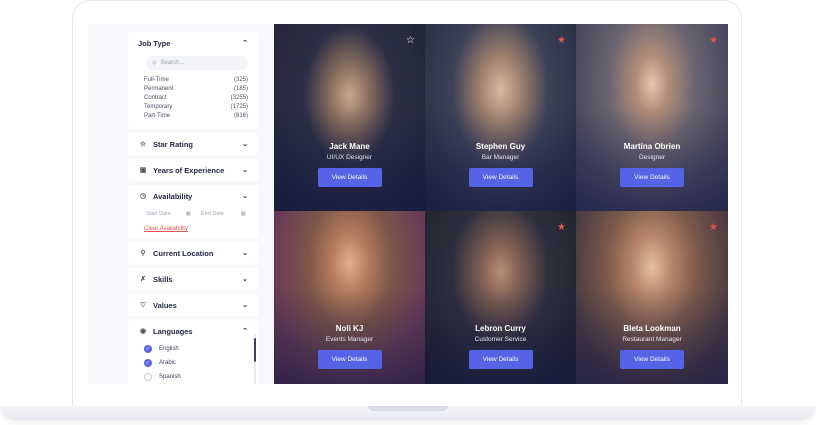 The height and width of the screenshot is (425, 816). Describe the element at coordinates (349, 328) in the screenshot. I see `profile-name: Noli KJ` at that location.